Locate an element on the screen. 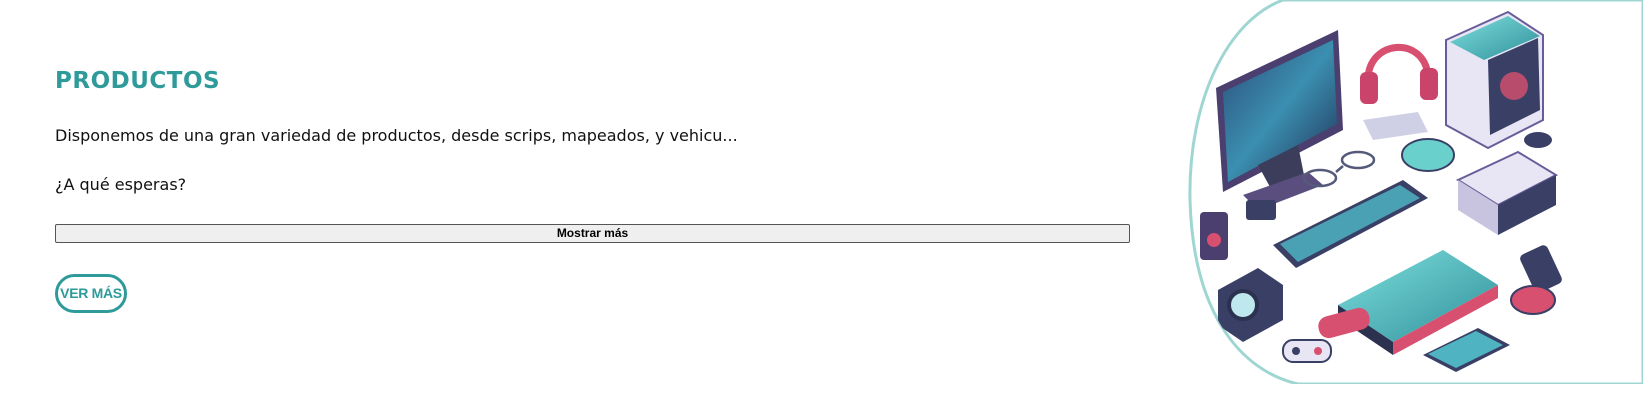 The height and width of the screenshot is (414, 1643). pc-tower-icon is located at coordinates (1494, 80).